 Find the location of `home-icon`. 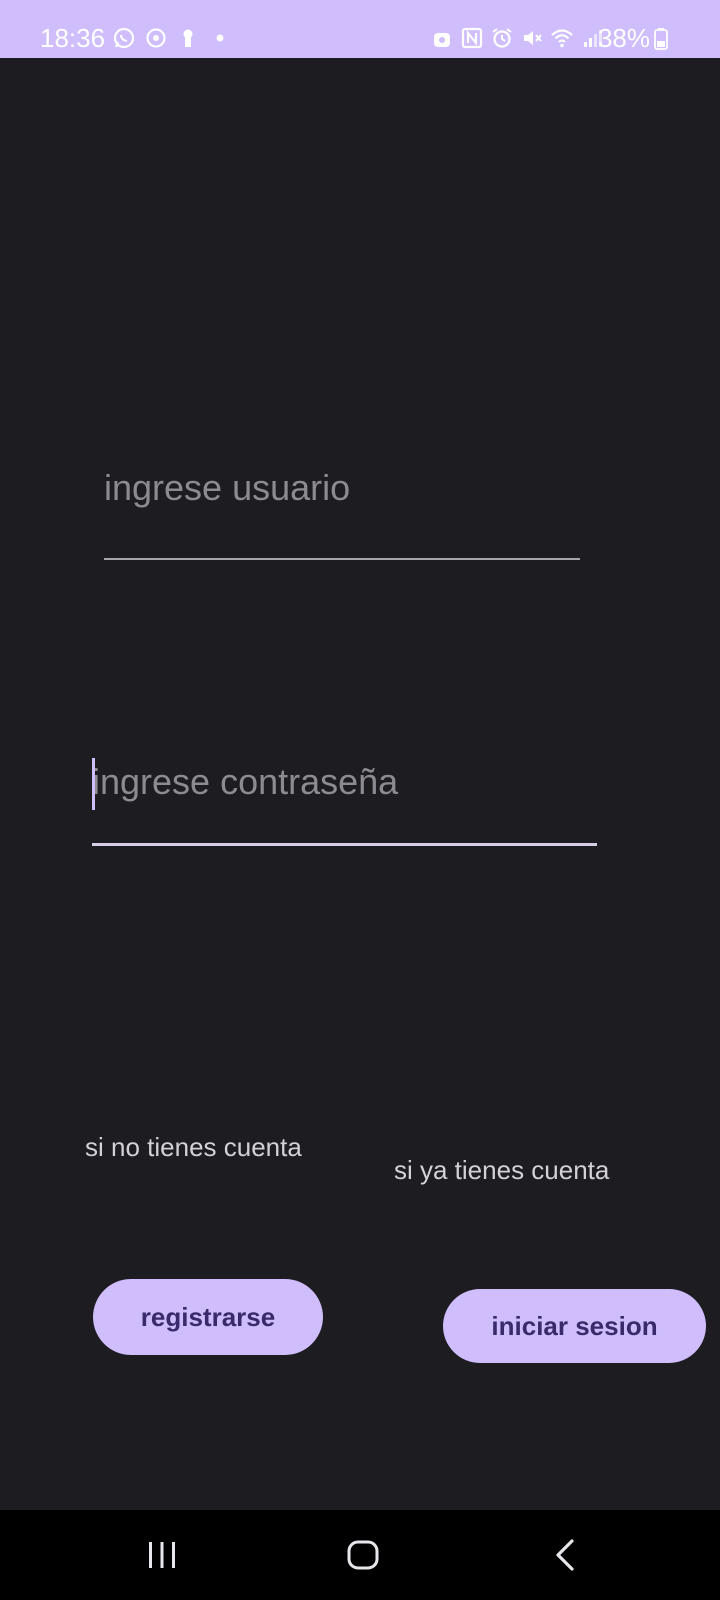

home-icon is located at coordinates (363, 1555).